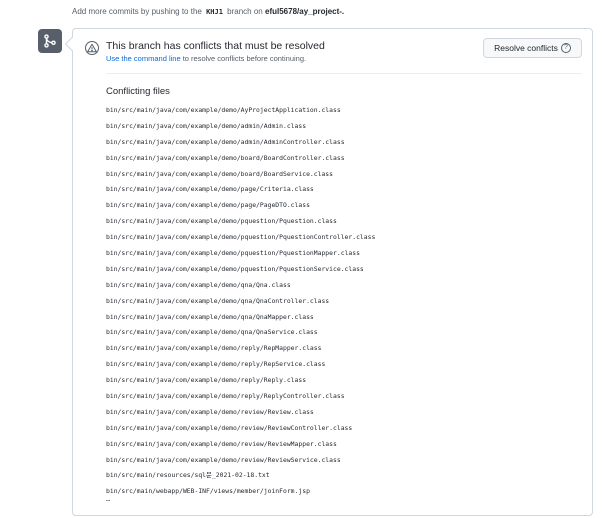  I want to click on alert-icon, so click(92, 48).